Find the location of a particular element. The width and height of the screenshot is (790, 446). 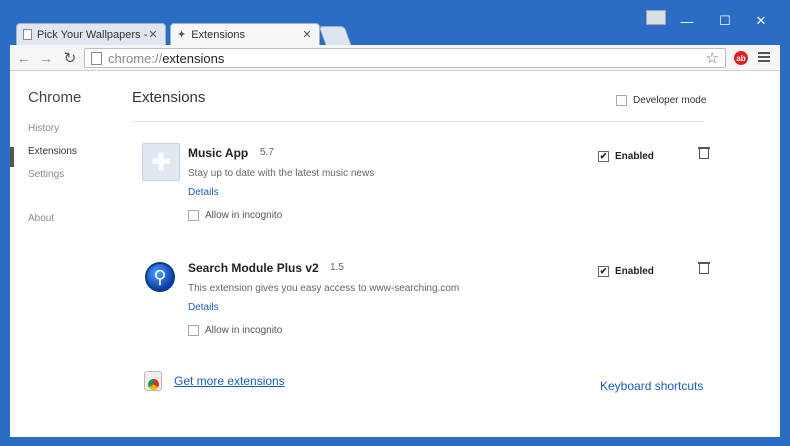

get-more-extensions-link: Get more extensions is located at coordinates (229, 381).